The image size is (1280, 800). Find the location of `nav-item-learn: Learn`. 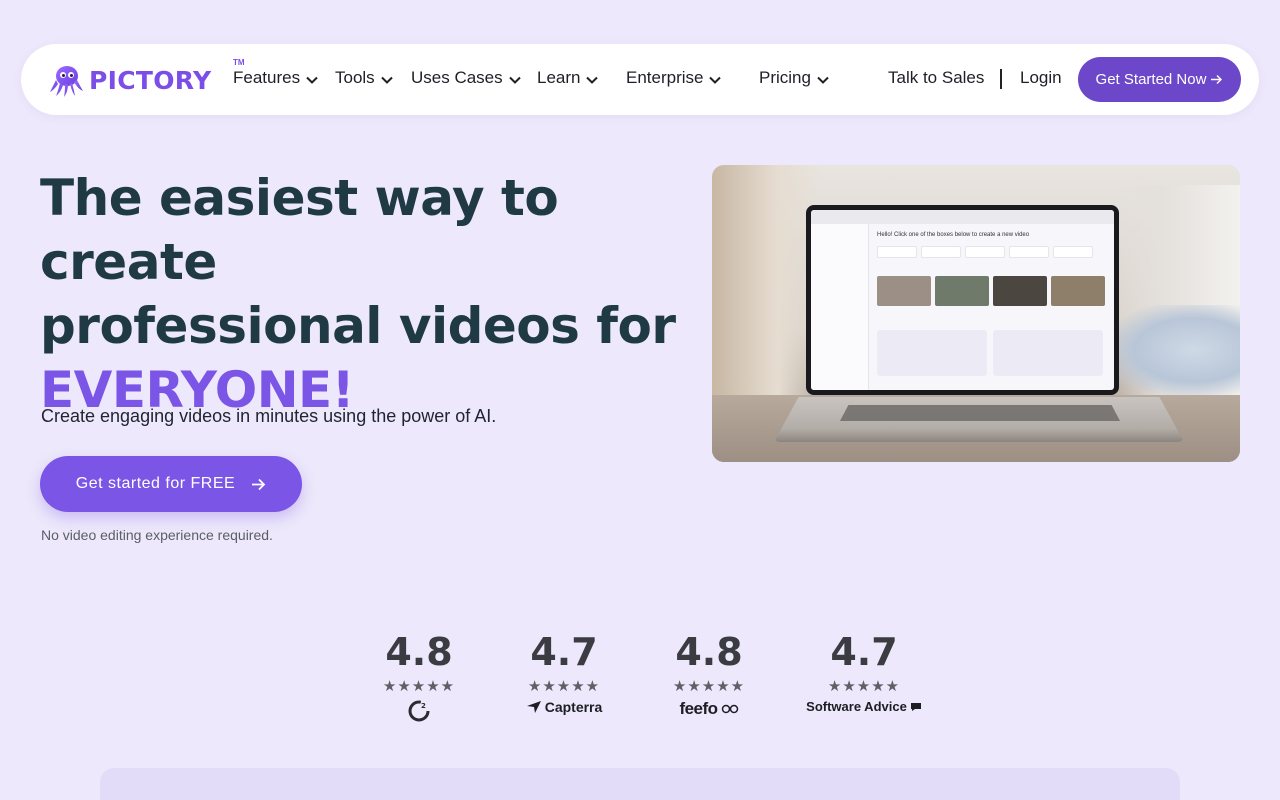

nav-item-learn: Learn is located at coordinates (568, 78).